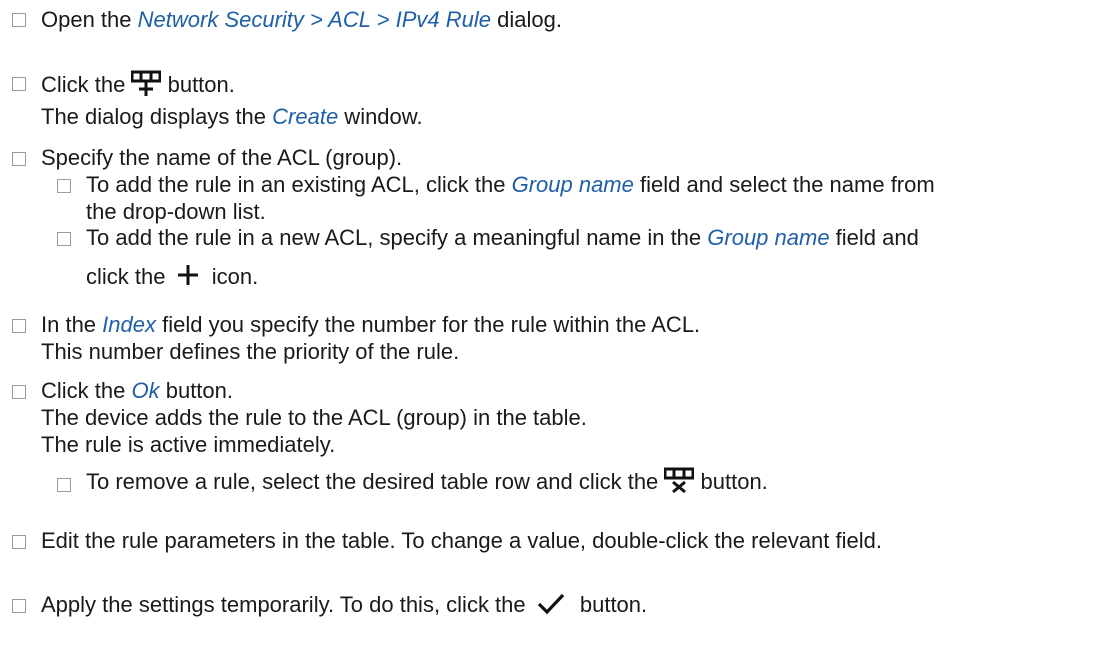 The image size is (1106, 661). Describe the element at coordinates (146, 86) in the screenshot. I see `create-table-row-icon` at that location.